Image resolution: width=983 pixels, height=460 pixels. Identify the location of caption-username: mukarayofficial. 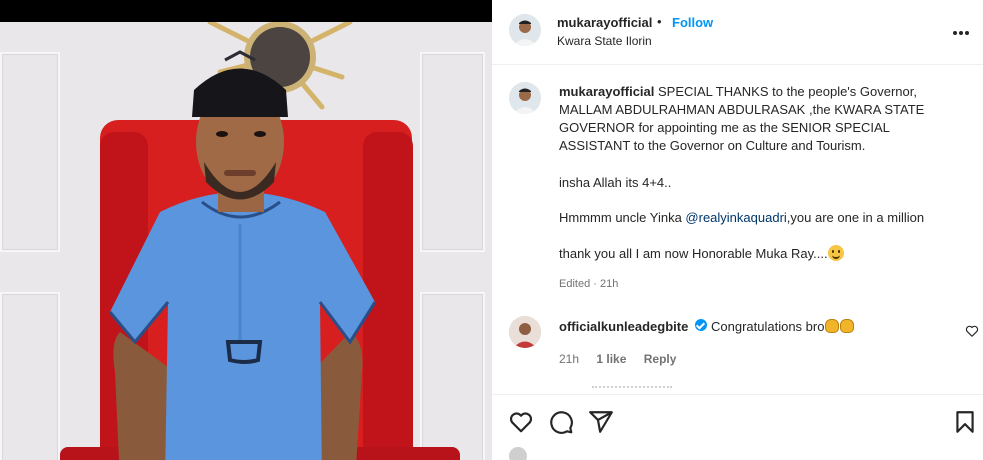
(606, 91).